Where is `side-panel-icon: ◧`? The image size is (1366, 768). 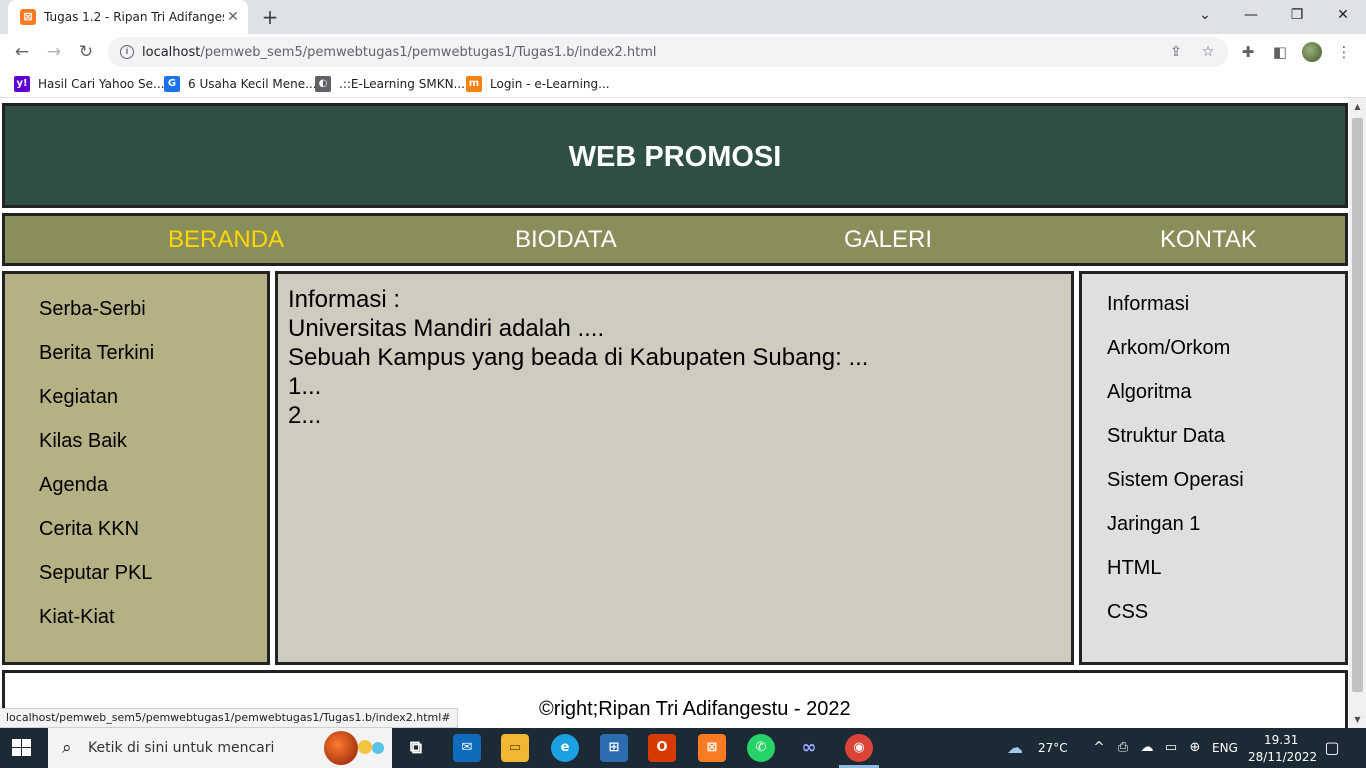 side-panel-icon: ◧ is located at coordinates (1280, 52).